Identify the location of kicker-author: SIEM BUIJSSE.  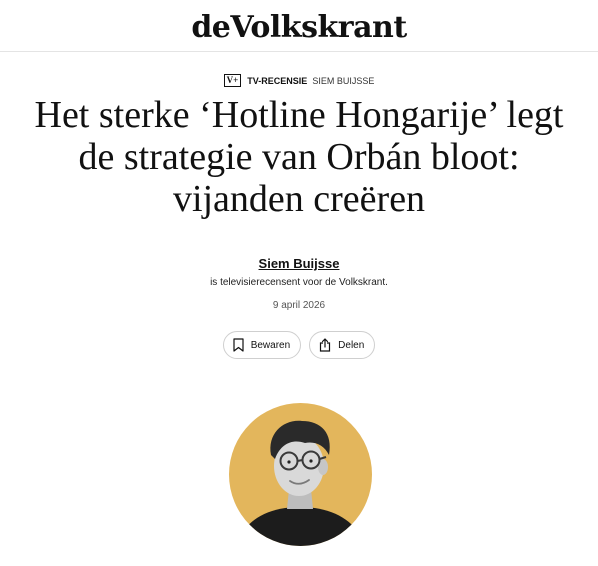
(343, 80).